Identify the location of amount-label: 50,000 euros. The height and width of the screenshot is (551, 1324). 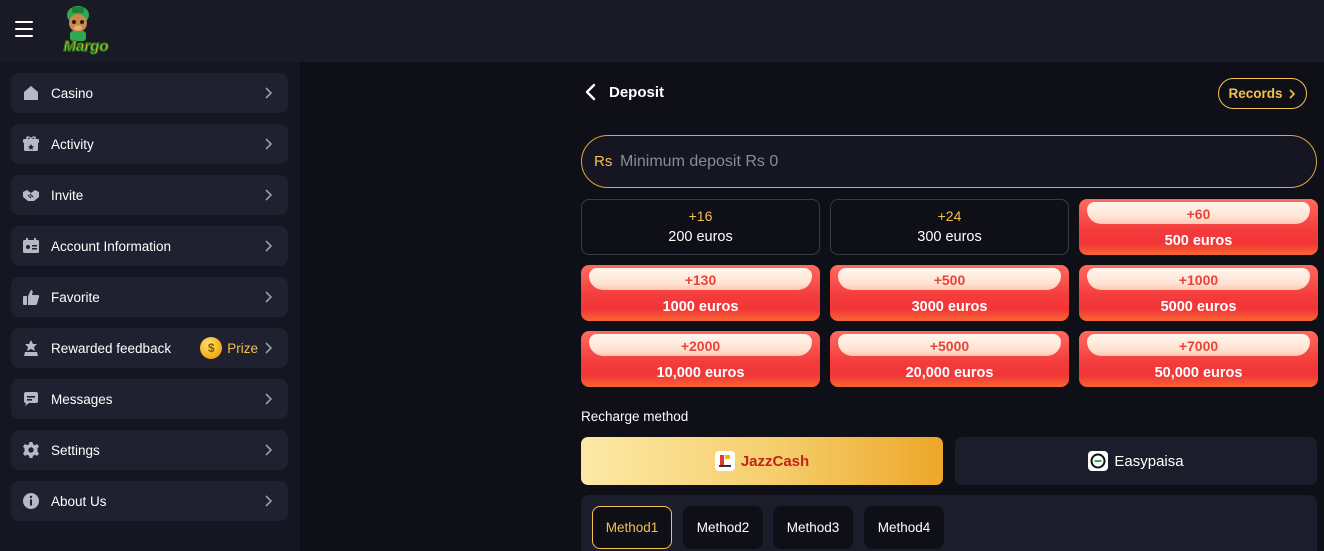
(1198, 373).